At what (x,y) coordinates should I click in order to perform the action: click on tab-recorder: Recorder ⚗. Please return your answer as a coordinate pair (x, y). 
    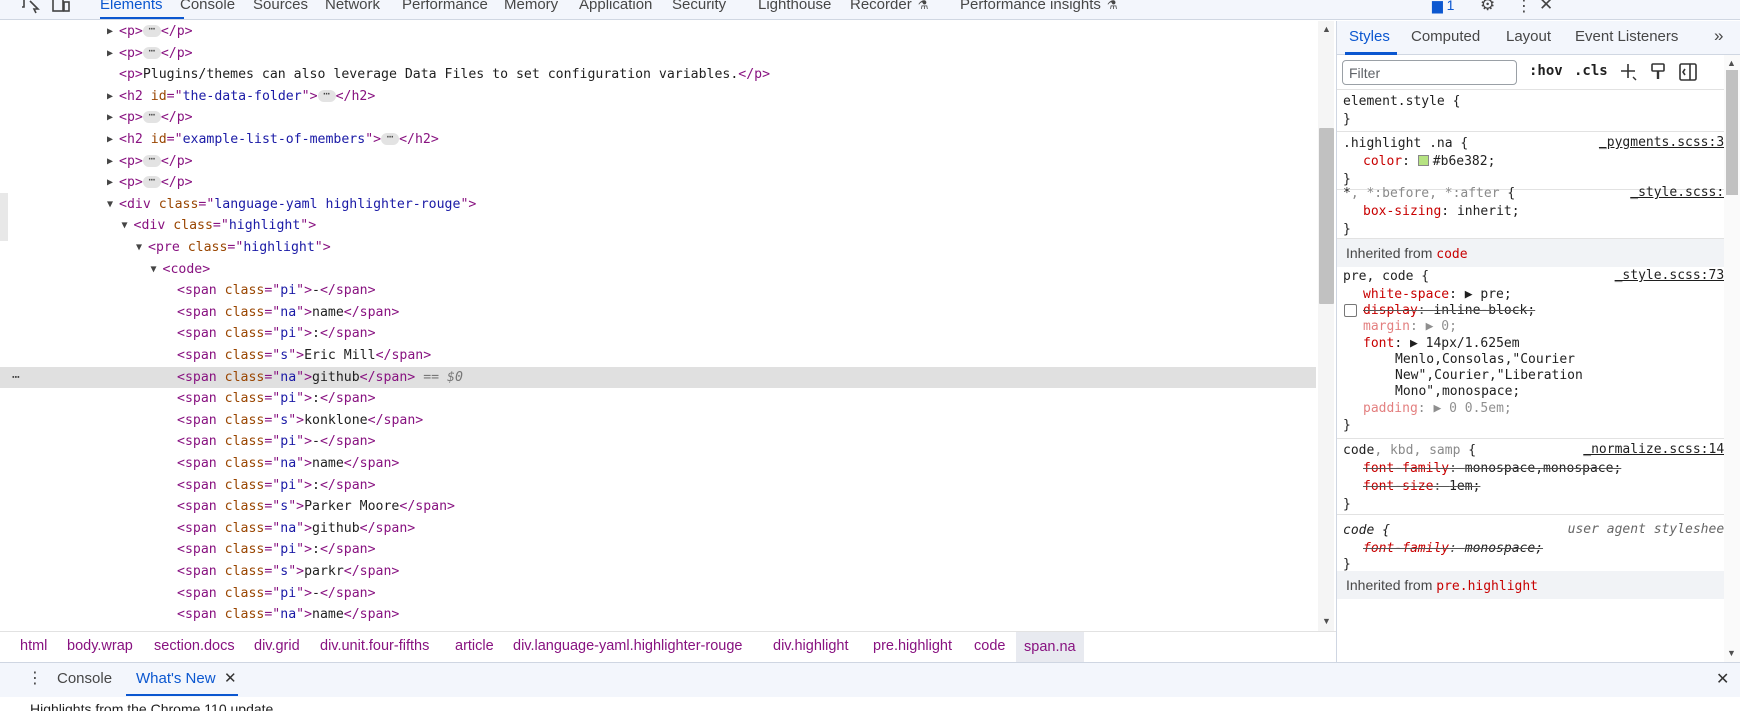
    Looking at the image, I should click on (889, 6).